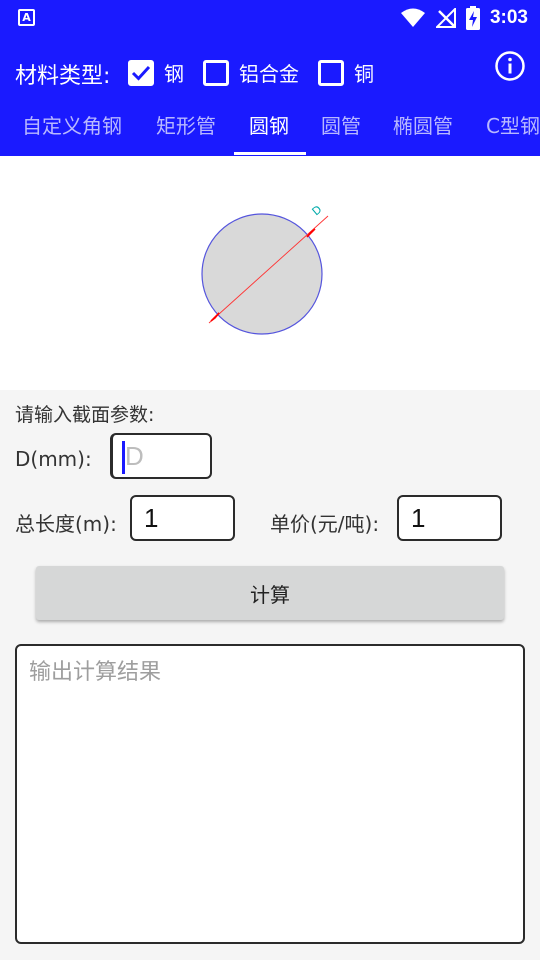 Image resolution: width=540 pixels, height=960 pixels. I want to click on wifi-icon, so click(412, 17).